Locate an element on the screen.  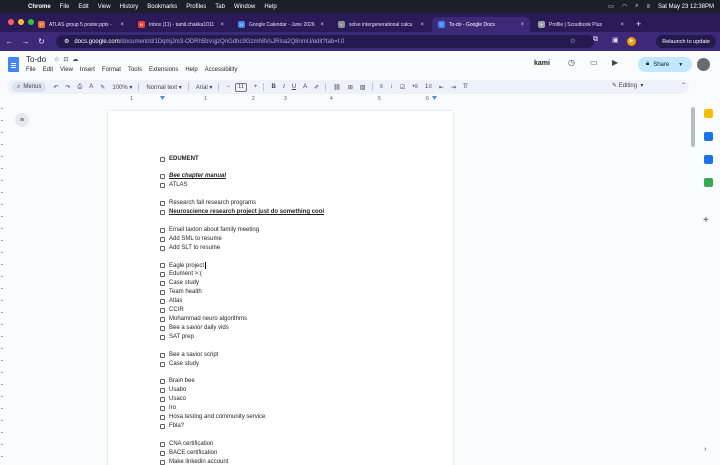
menu-format: Format is located at coordinates (111, 70).